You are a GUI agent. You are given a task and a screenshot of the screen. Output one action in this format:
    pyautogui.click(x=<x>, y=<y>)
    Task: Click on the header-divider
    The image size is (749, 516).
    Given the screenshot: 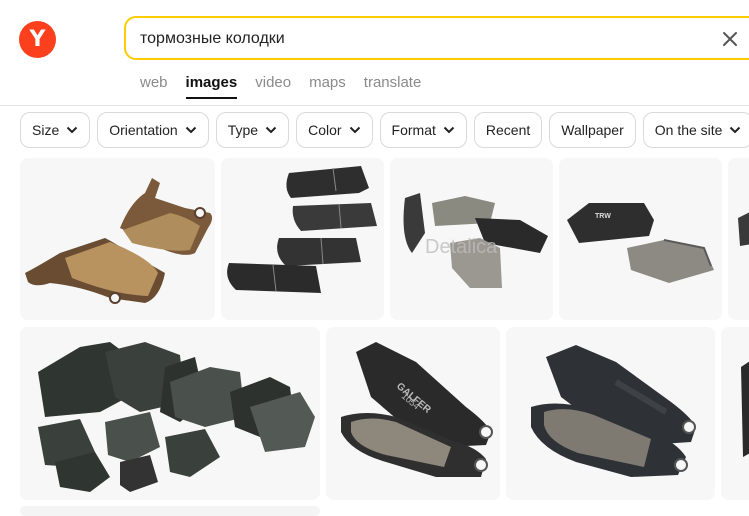 What is the action you would take?
    pyautogui.click(x=374, y=105)
    